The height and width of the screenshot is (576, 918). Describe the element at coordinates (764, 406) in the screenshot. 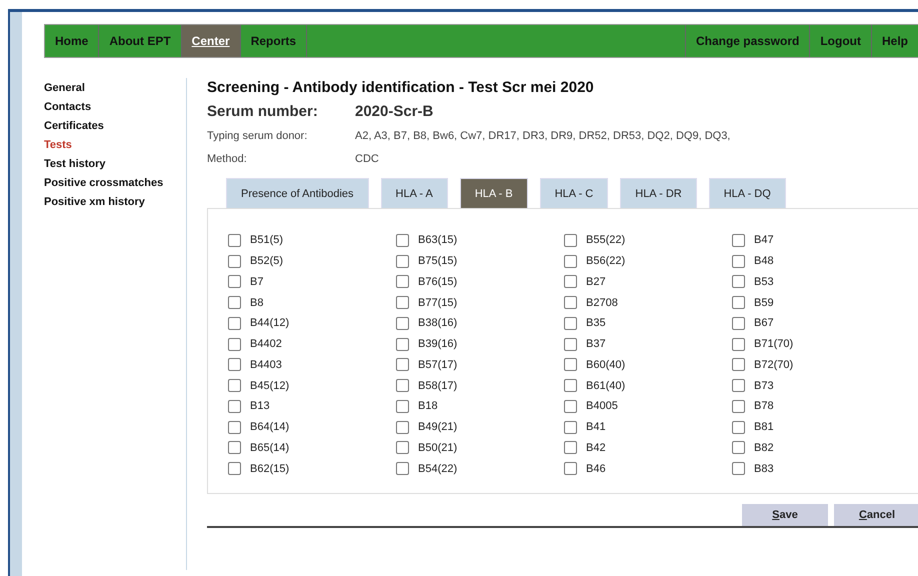

I see `checkbox-label: B78` at that location.